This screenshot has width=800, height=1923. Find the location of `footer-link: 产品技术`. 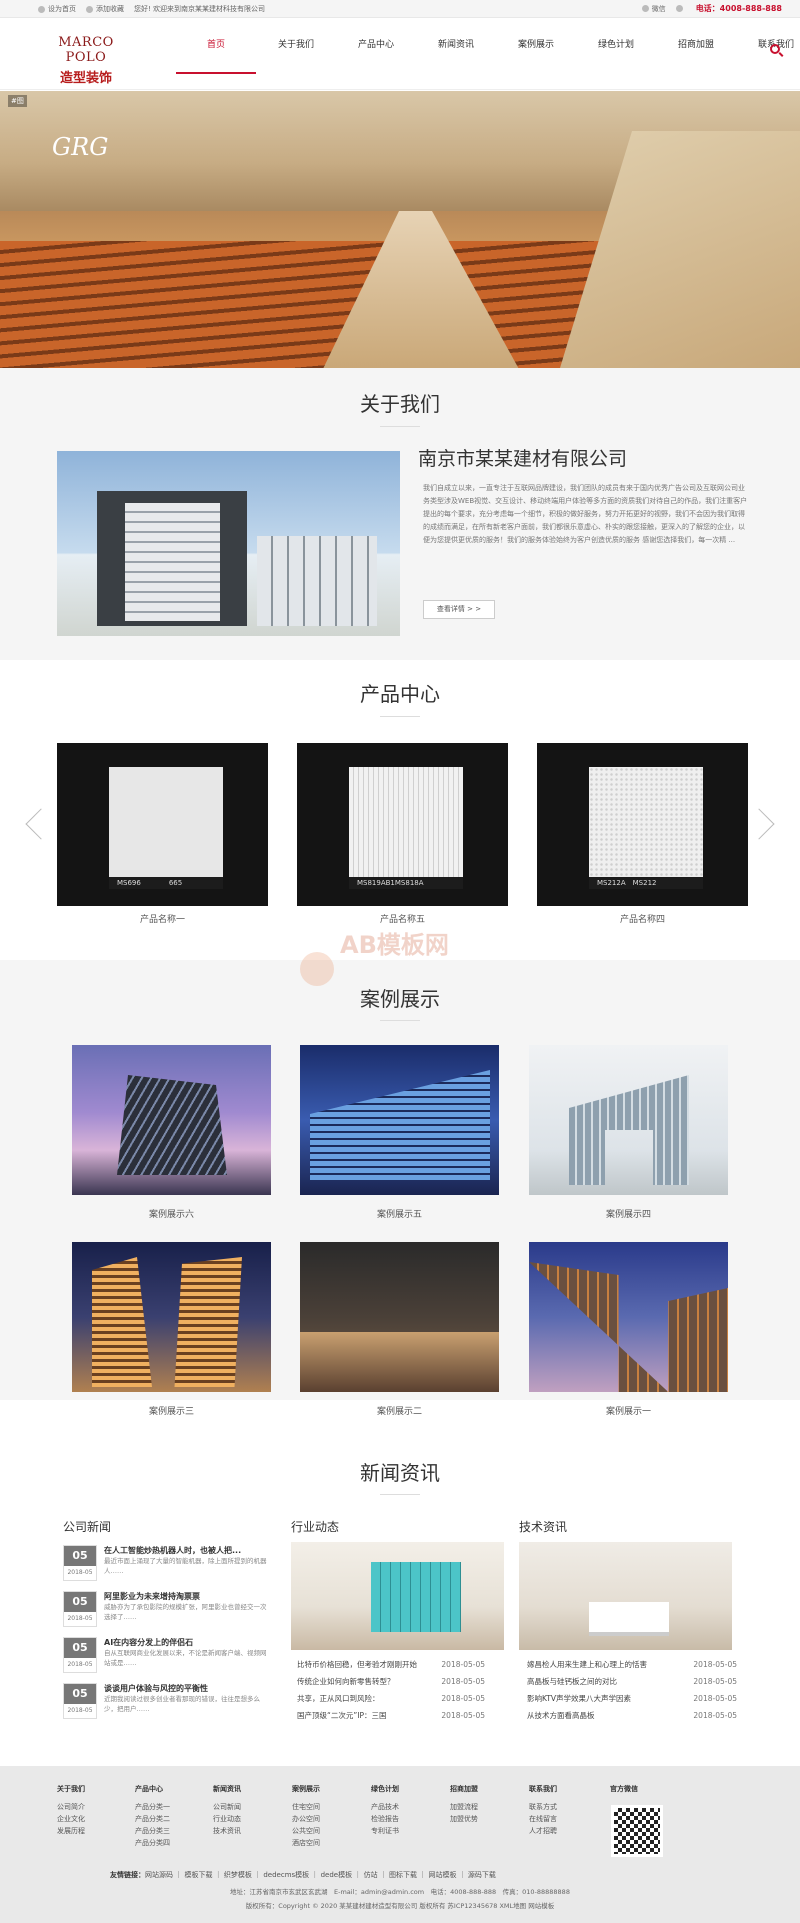

footer-link: 产品技术 is located at coordinates (385, 1807).